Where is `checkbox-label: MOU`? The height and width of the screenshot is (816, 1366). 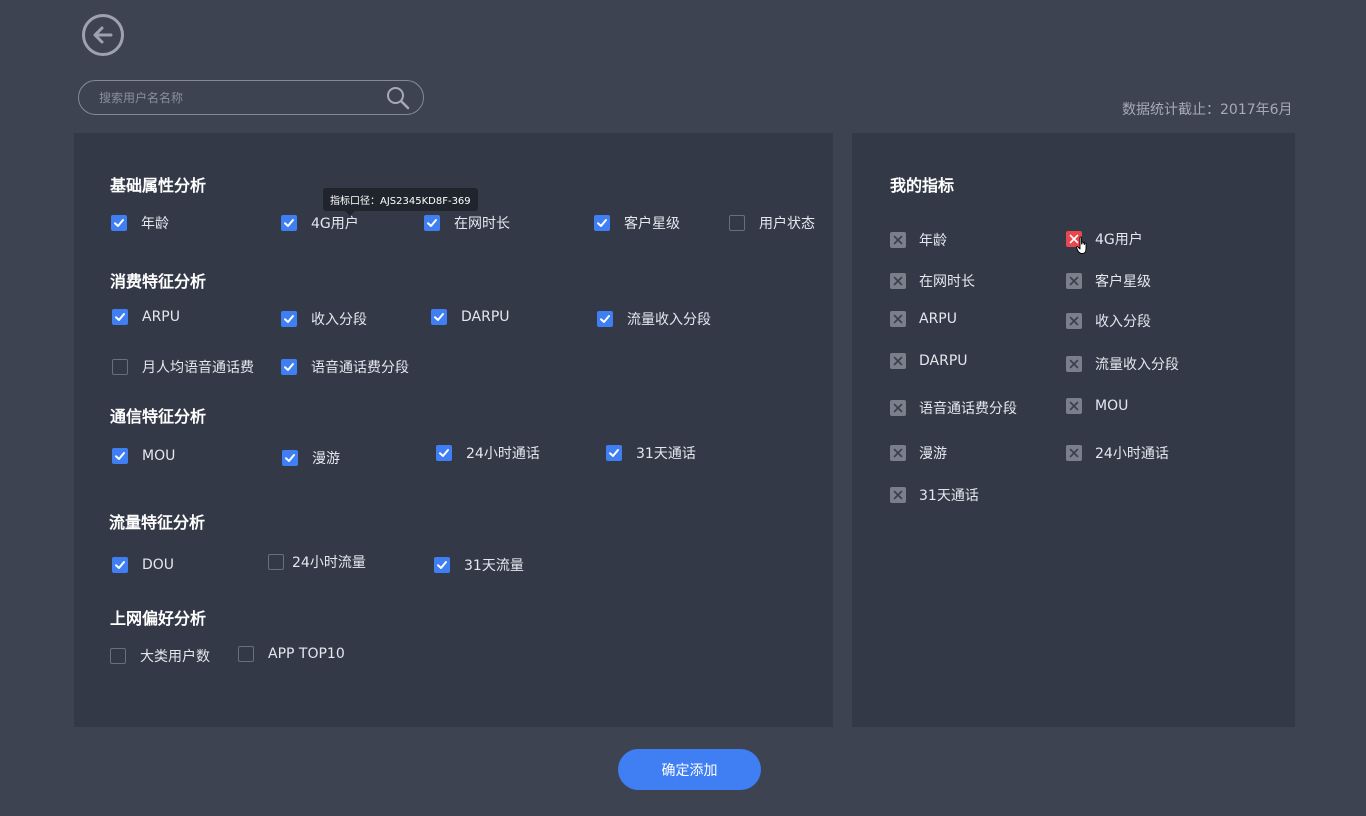
checkbox-label: MOU is located at coordinates (159, 456).